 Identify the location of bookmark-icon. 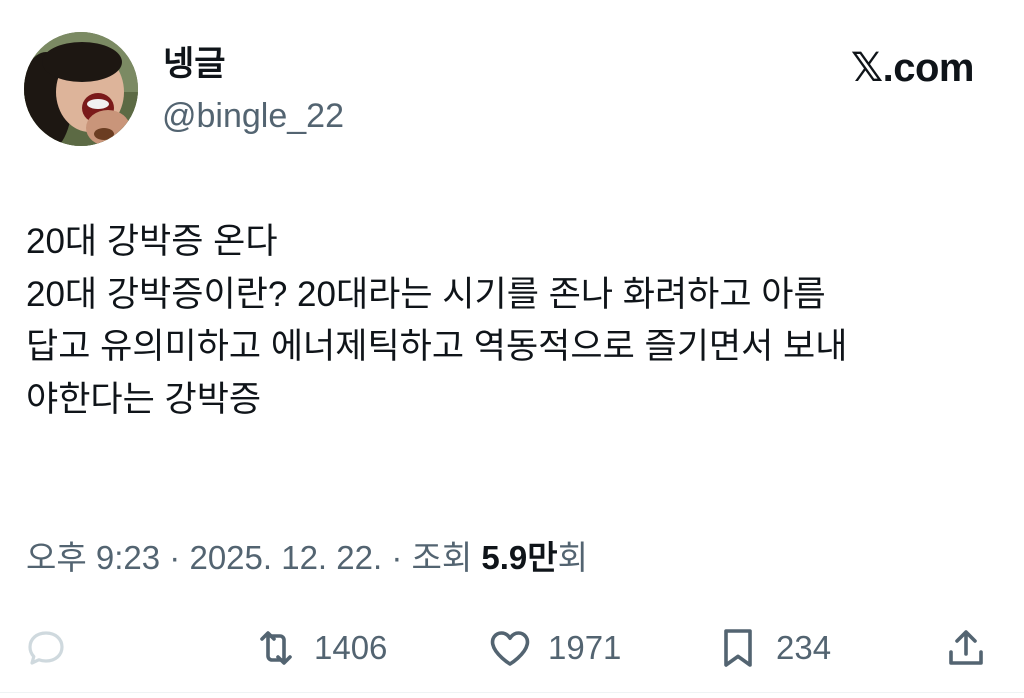
(738, 648).